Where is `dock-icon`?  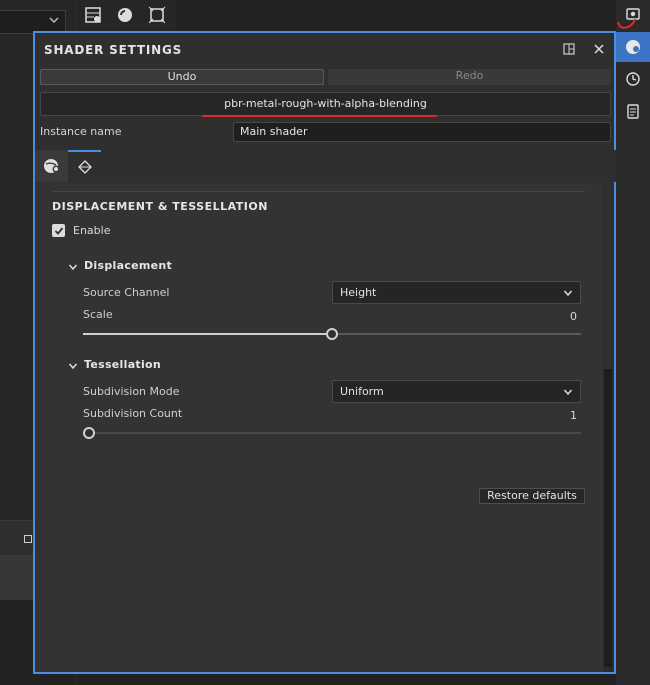 dock-icon is located at coordinates (569, 49).